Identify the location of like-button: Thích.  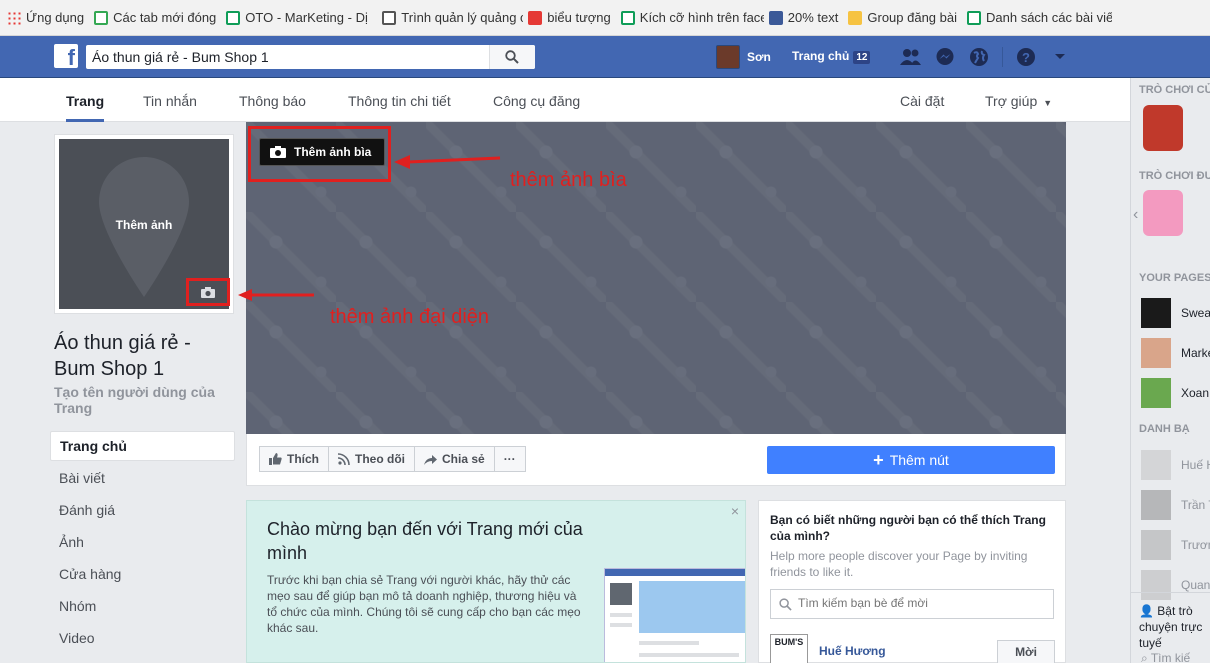
(294, 459).